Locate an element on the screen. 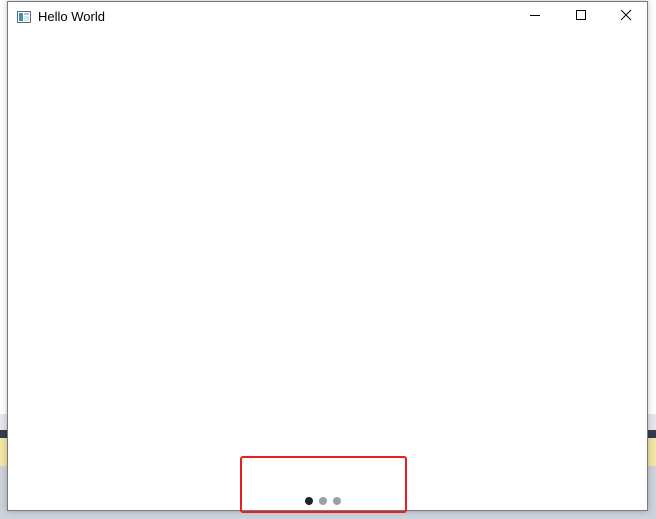 The height and width of the screenshot is (519, 656). window-title: Hello World is located at coordinates (71, 16).